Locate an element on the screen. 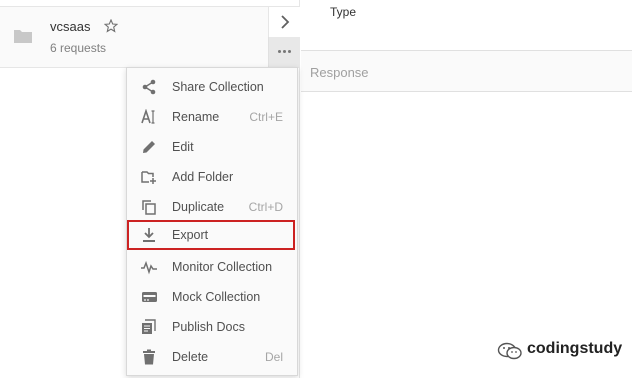 The height and width of the screenshot is (378, 632). menu-item-add-folder: Add Folder is located at coordinates (212, 177).